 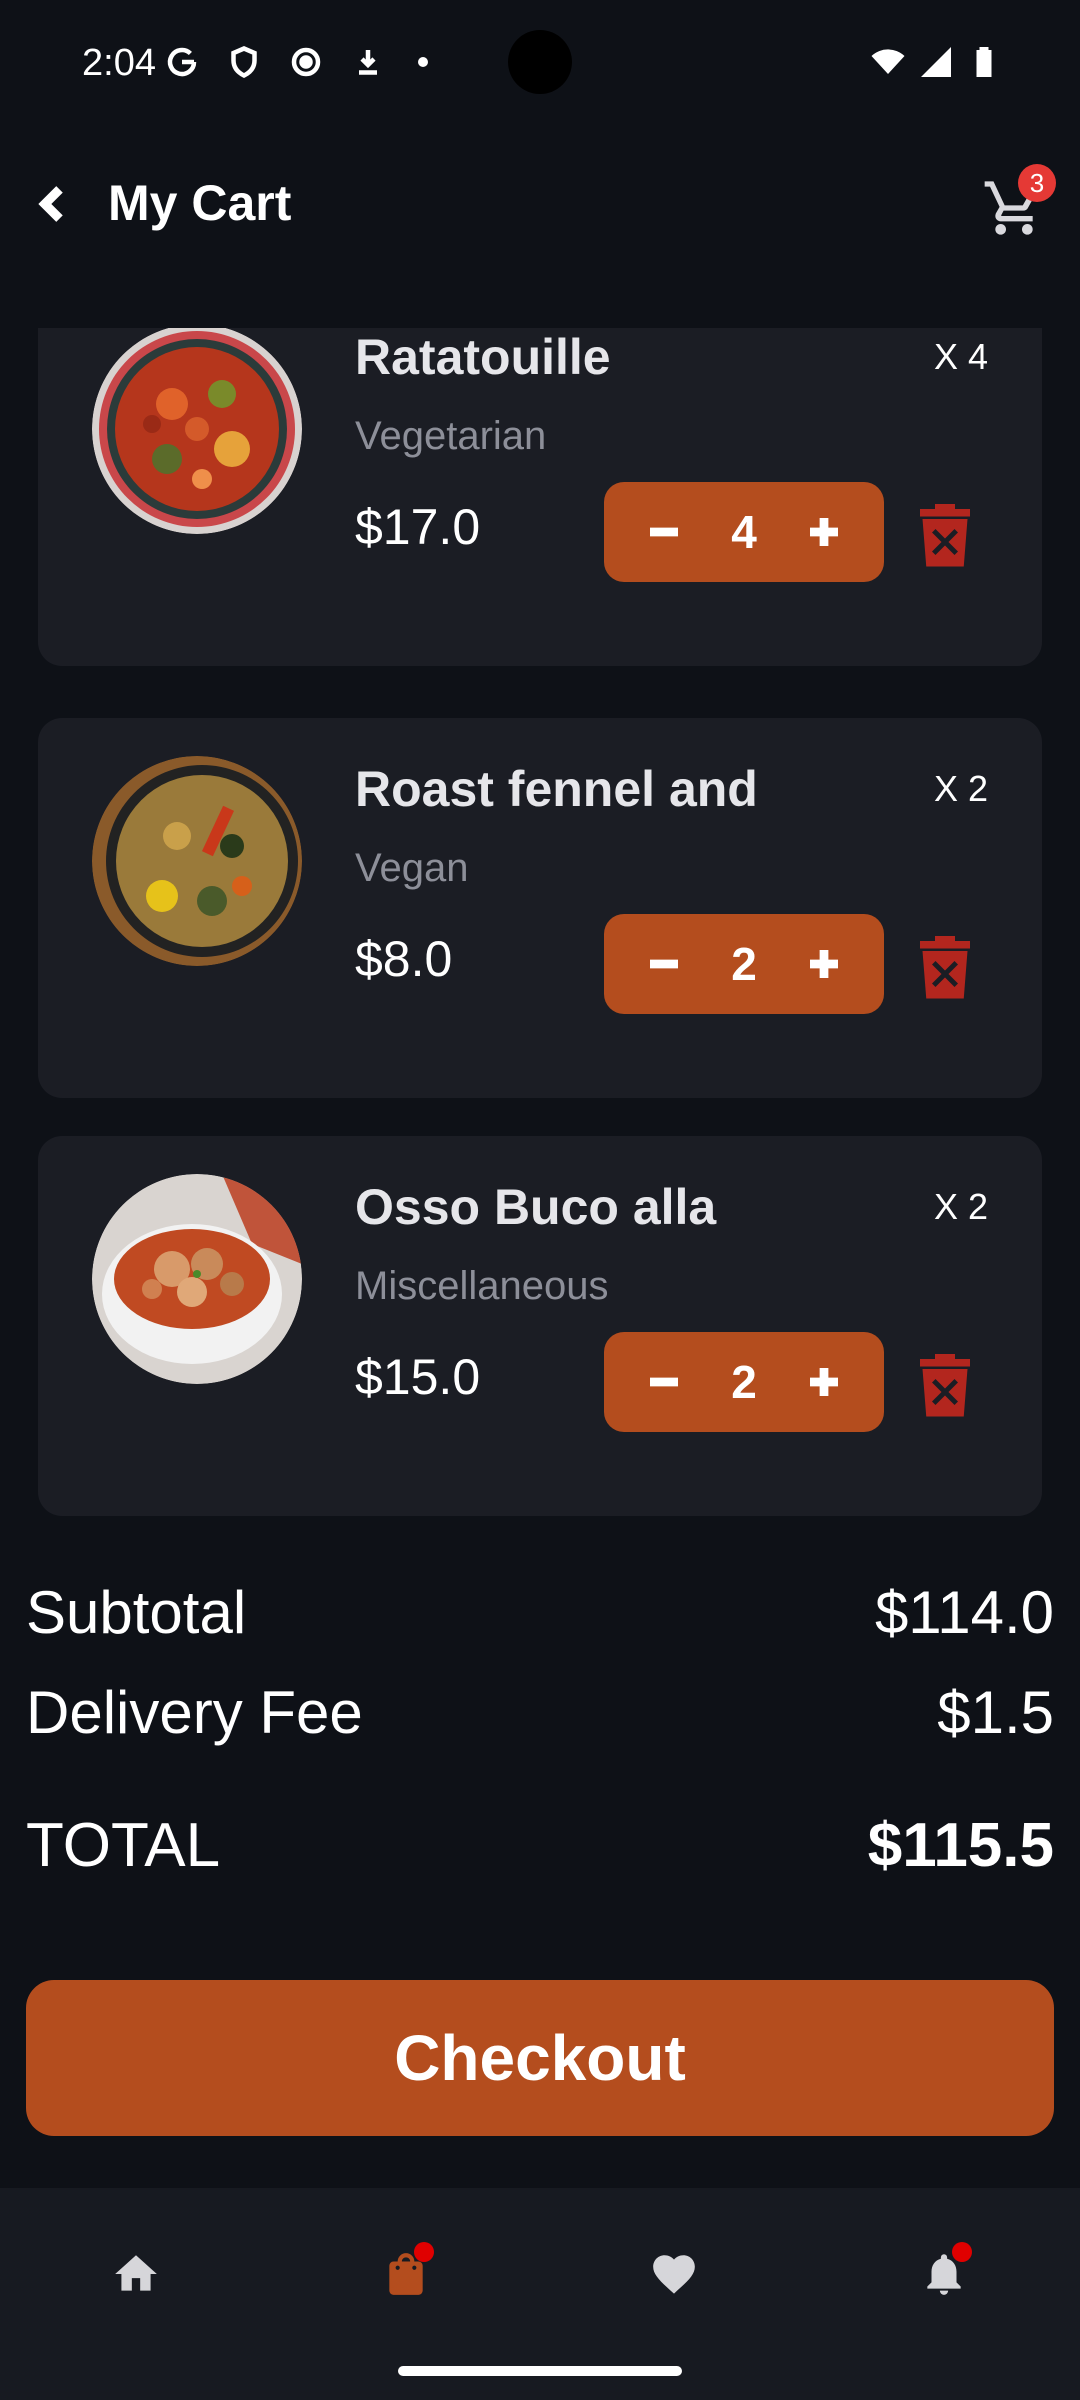 I want to click on battery-icon, so click(x=984, y=62).